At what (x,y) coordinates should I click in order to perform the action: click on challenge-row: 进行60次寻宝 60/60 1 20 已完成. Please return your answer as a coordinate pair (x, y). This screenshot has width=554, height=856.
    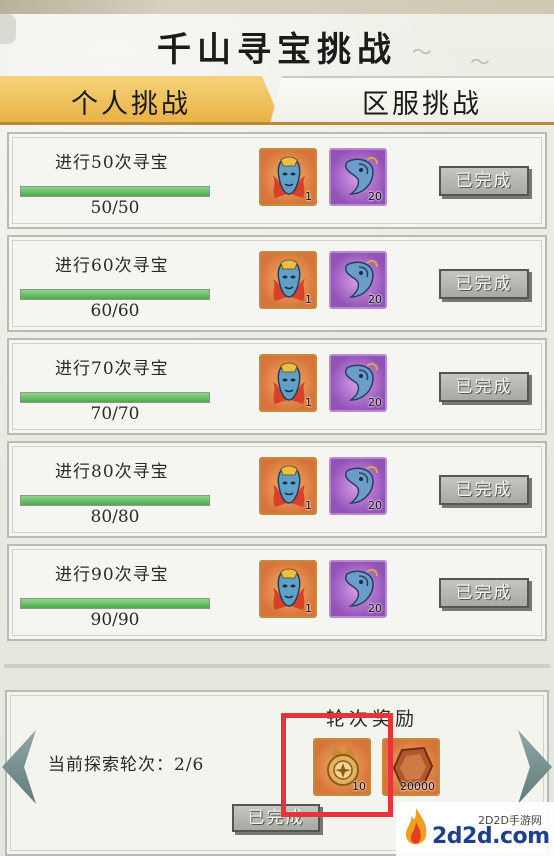
    Looking at the image, I should click on (277, 283).